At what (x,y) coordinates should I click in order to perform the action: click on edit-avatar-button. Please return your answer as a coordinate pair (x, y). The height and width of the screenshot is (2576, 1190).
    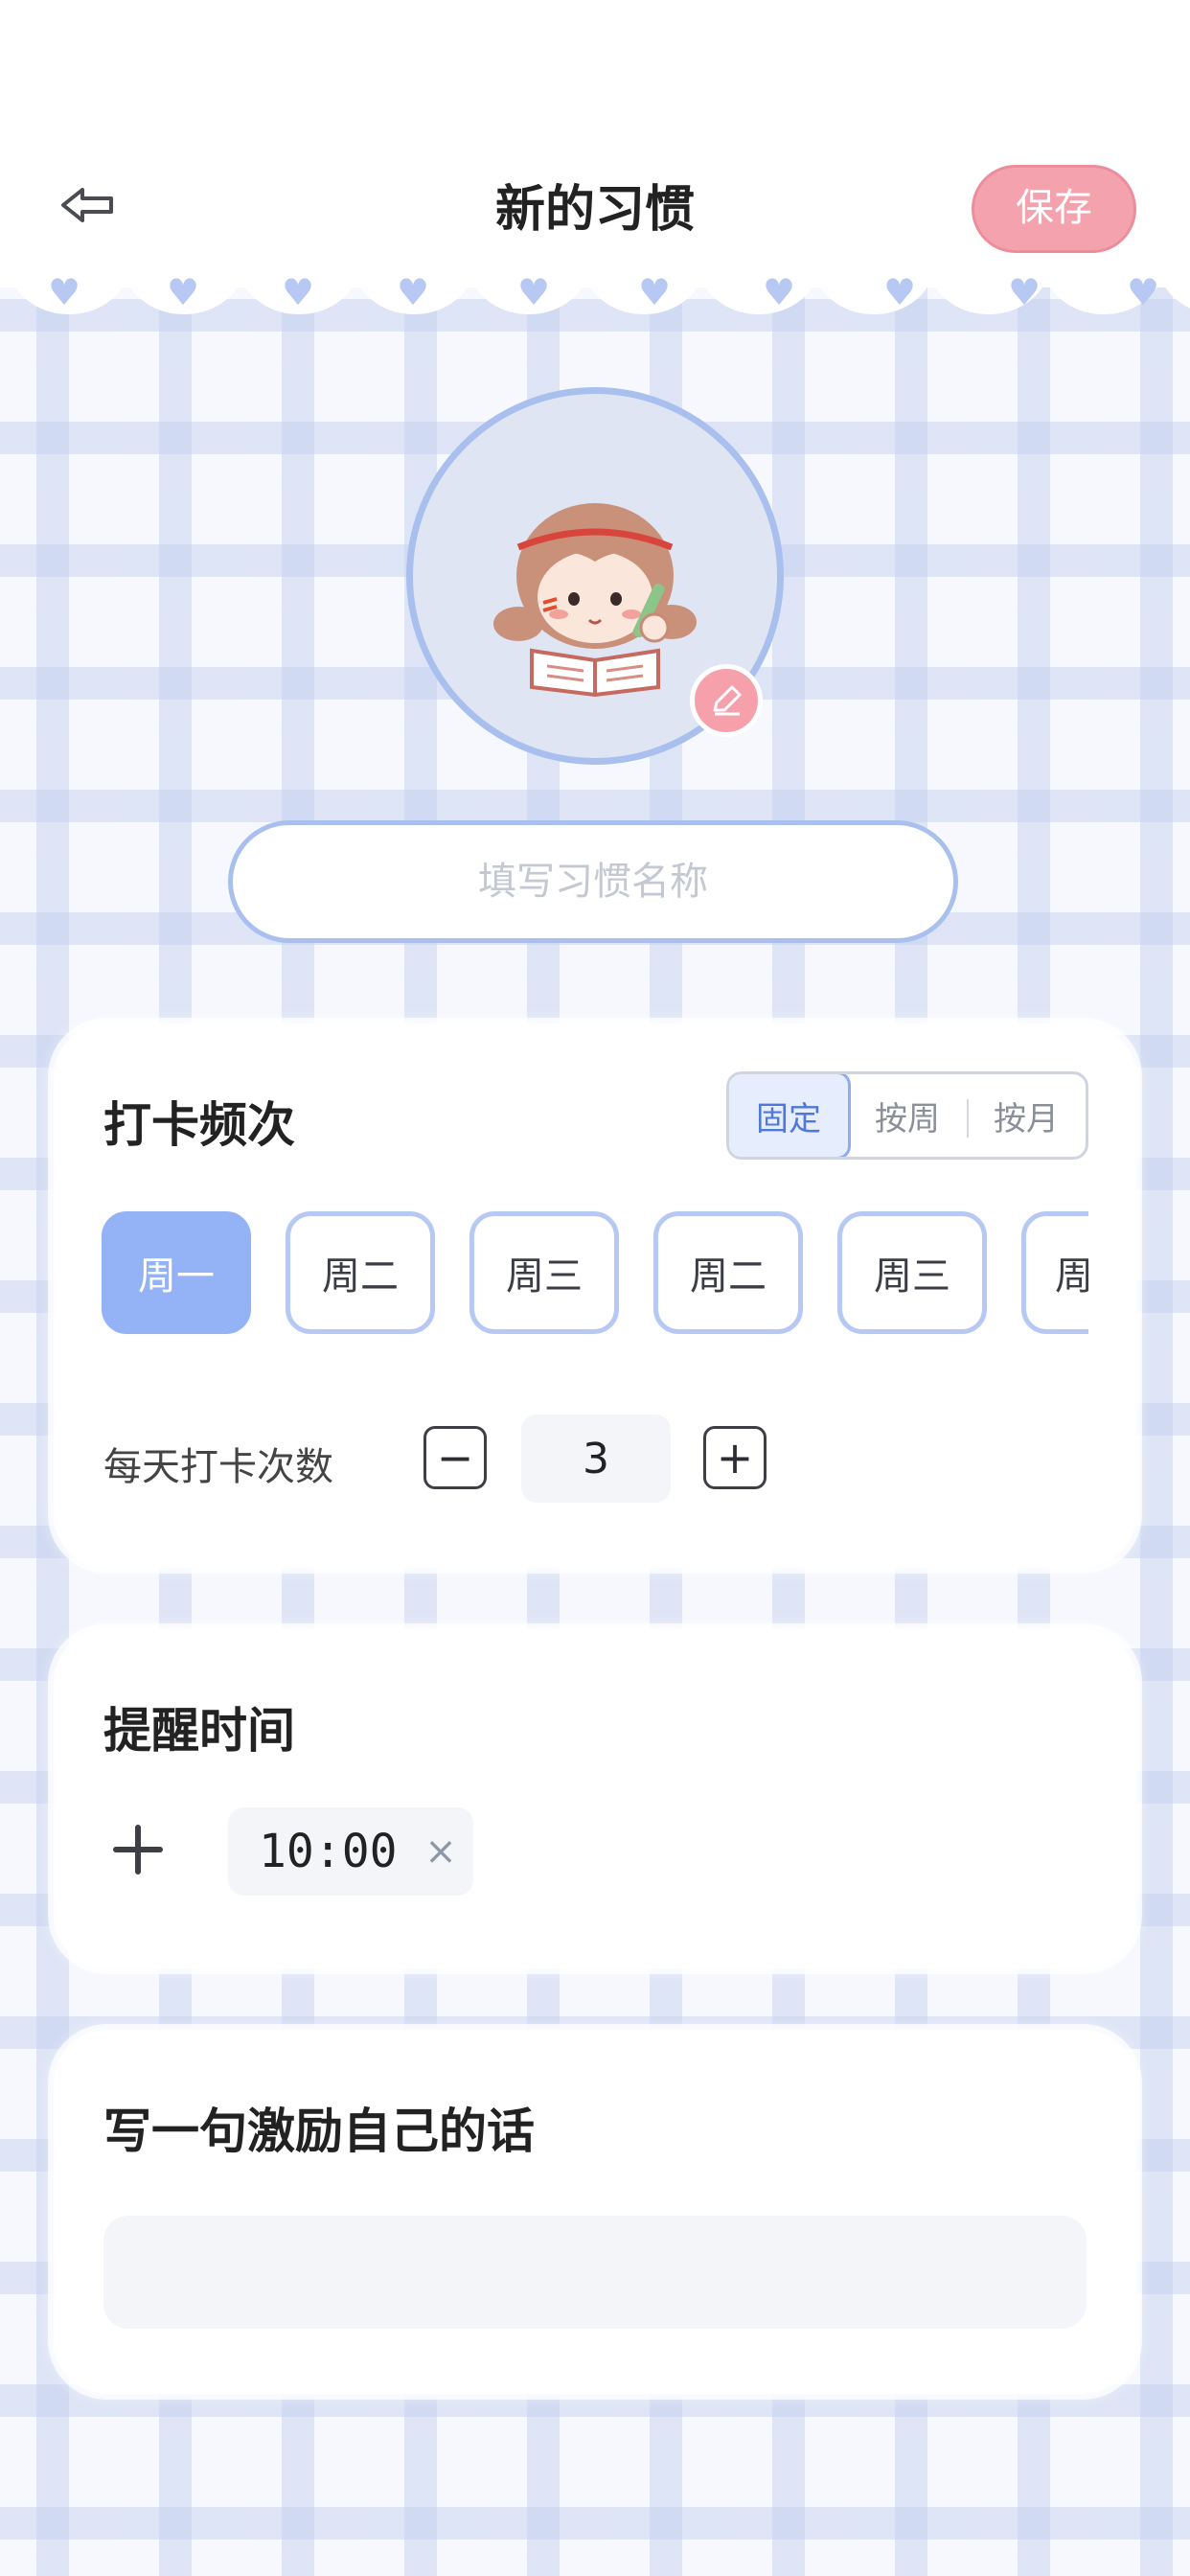
    Looking at the image, I should click on (727, 700).